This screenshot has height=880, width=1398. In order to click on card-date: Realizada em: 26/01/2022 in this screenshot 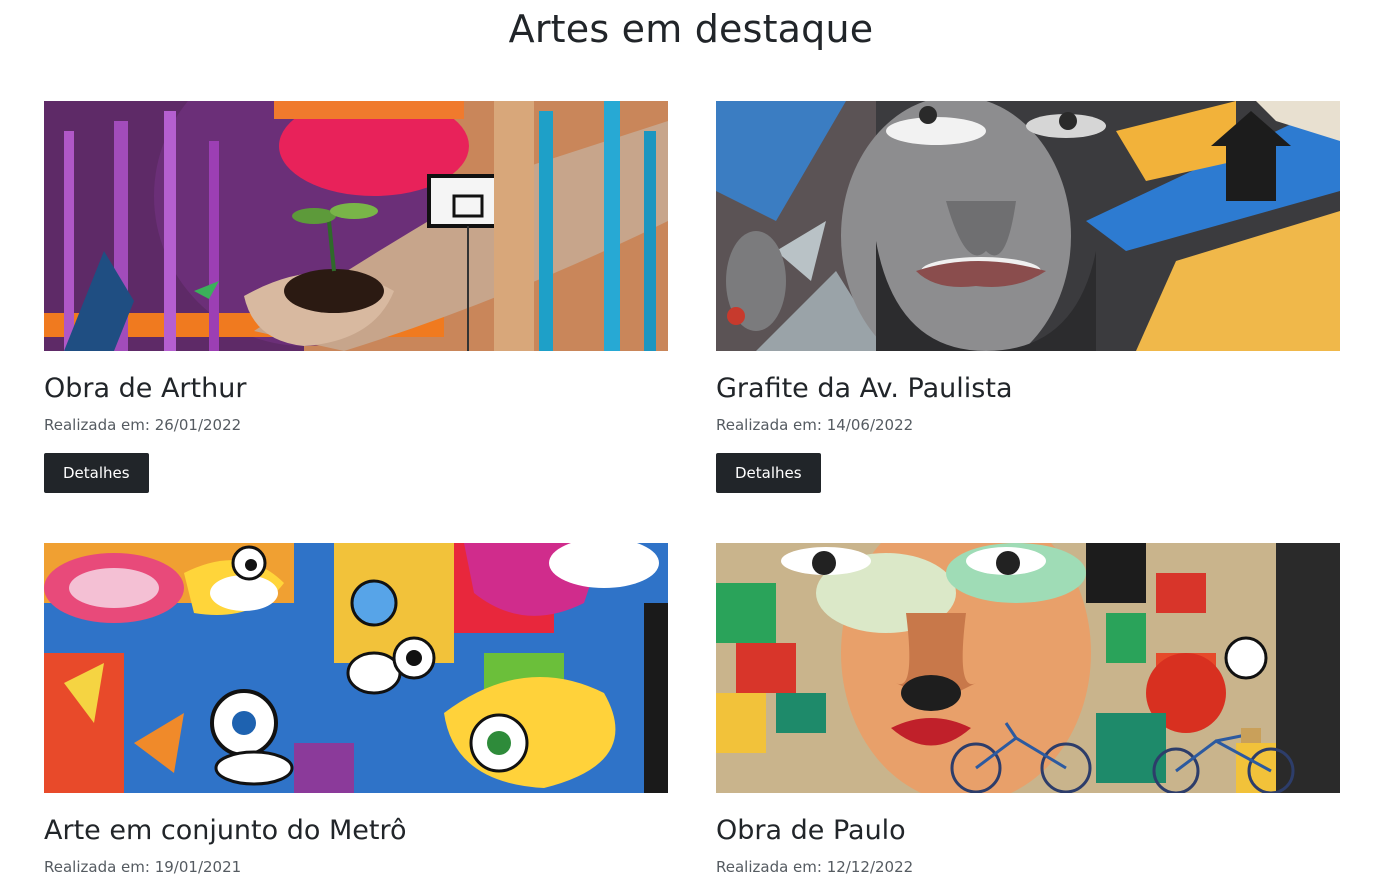, I will do `click(143, 425)`.